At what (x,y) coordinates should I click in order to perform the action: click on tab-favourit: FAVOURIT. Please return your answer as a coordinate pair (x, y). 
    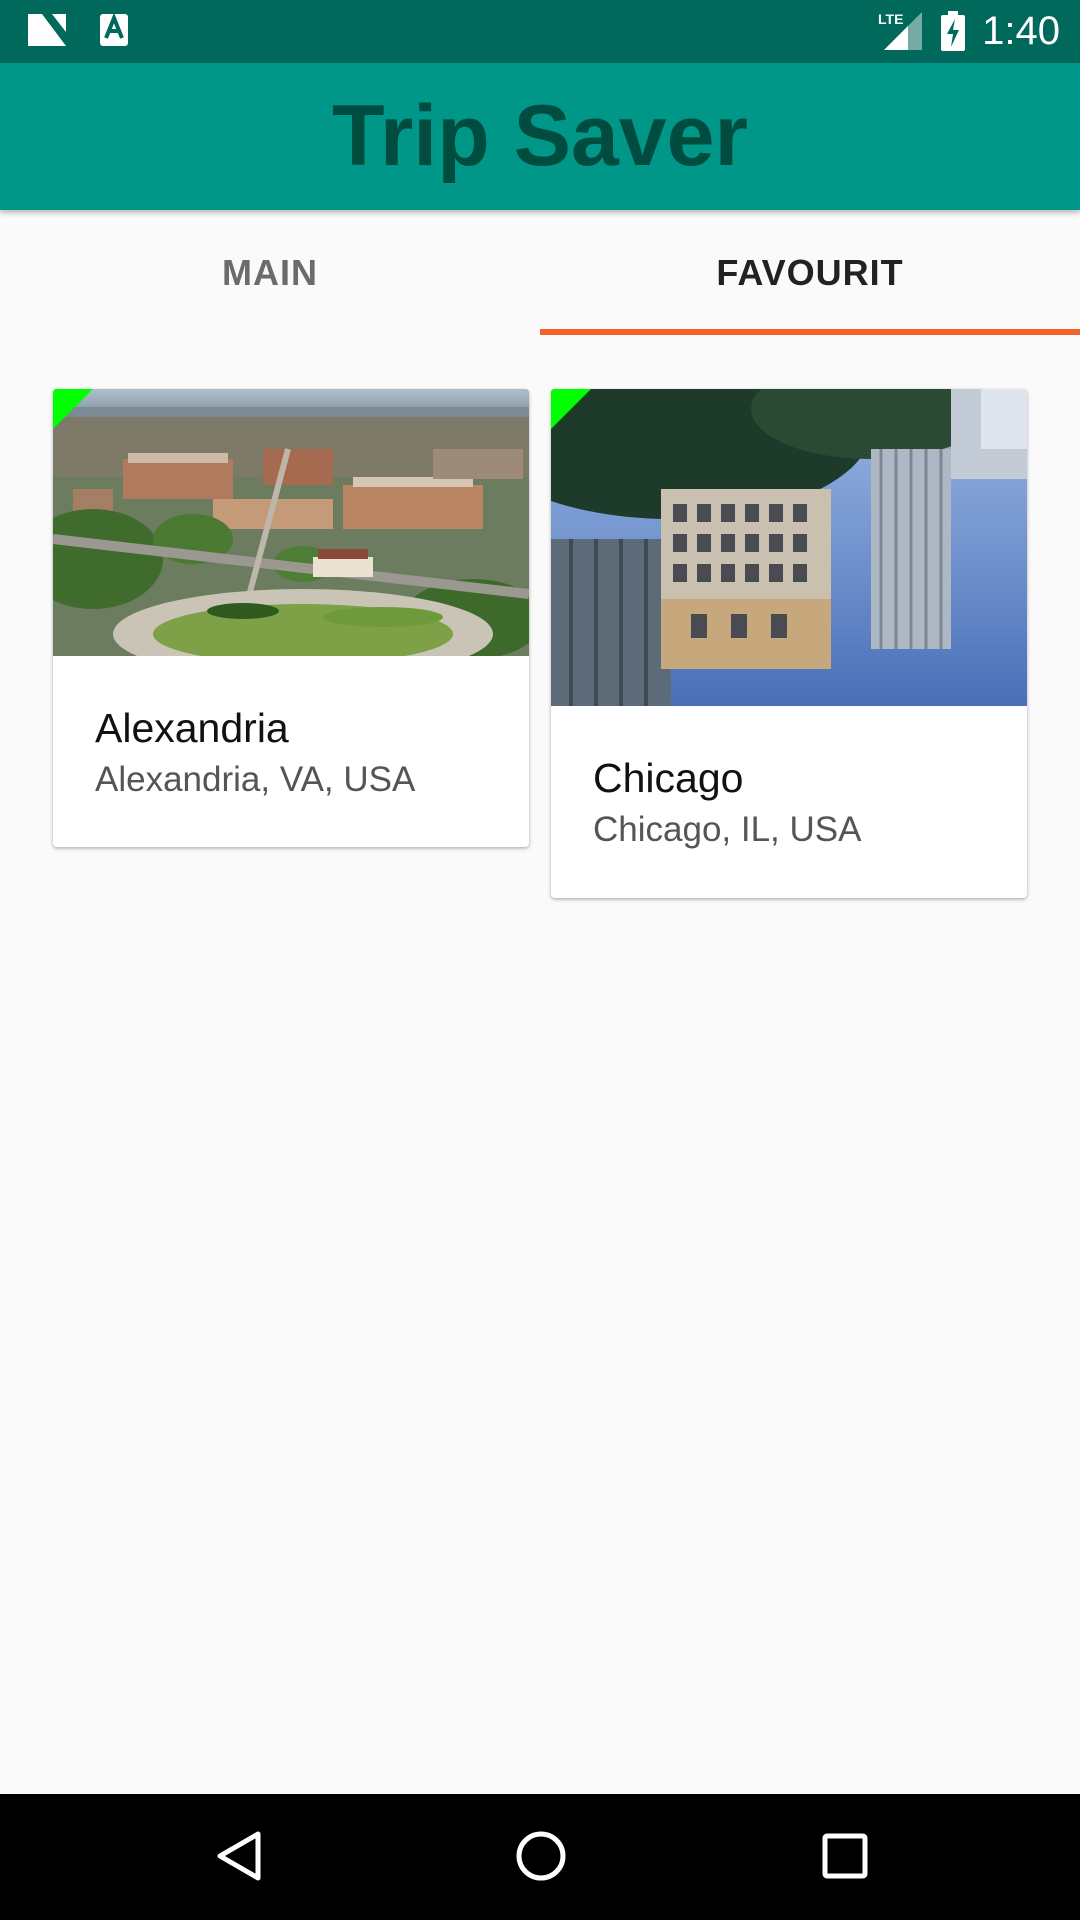
    Looking at the image, I should click on (810, 272).